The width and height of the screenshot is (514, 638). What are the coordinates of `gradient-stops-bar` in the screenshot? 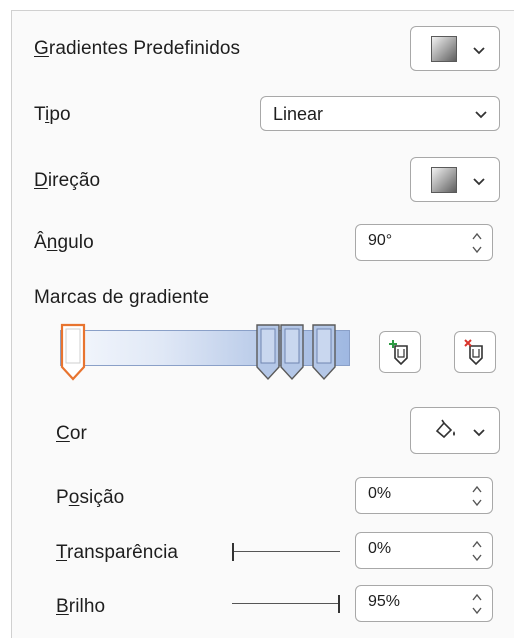 It's located at (205, 348).